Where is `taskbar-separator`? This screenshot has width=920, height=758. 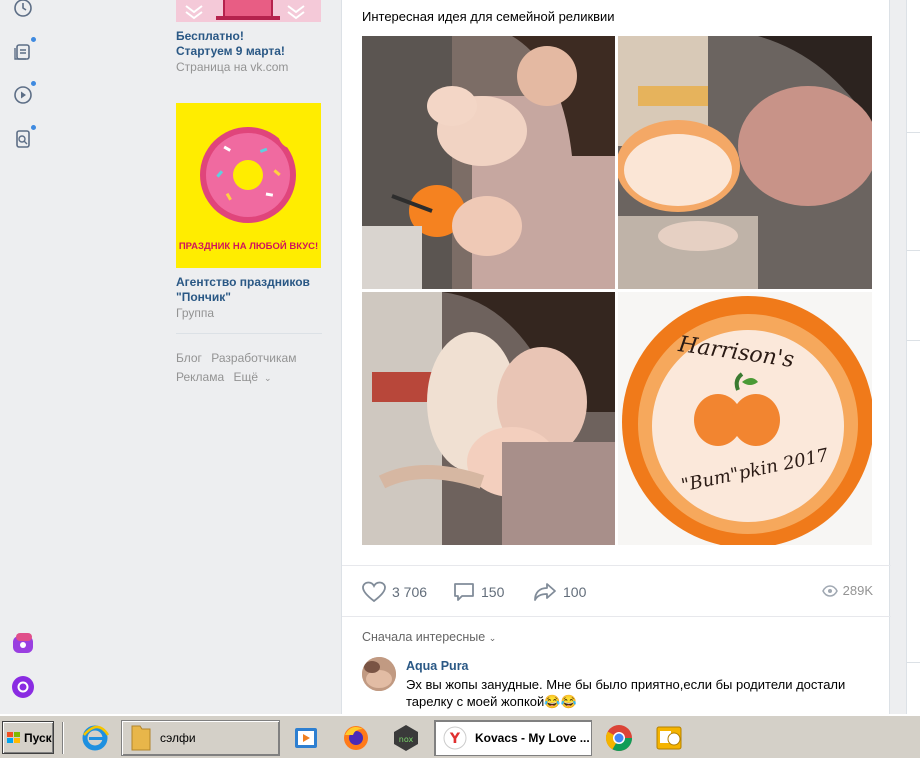
taskbar-separator is located at coordinates (63, 738).